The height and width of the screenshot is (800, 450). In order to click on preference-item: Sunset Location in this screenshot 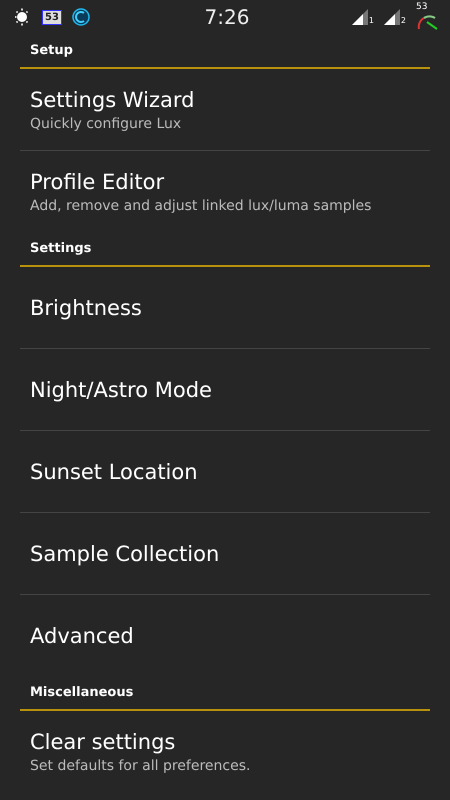, I will do `click(225, 472)`.